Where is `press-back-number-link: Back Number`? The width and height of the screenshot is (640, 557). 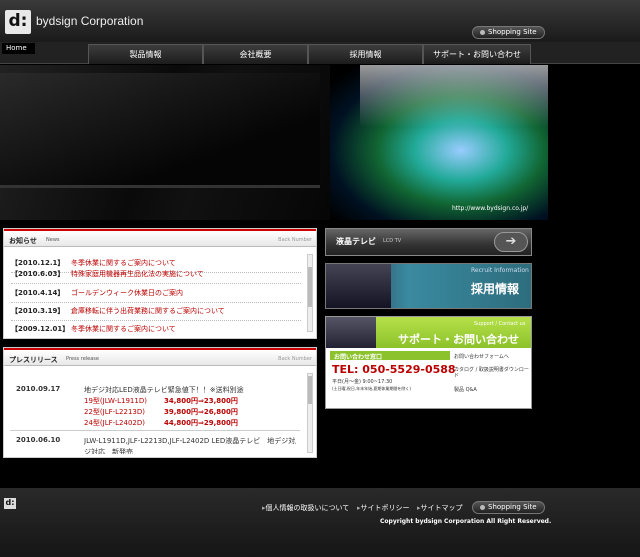 press-back-number-link: Back Number is located at coordinates (295, 359).